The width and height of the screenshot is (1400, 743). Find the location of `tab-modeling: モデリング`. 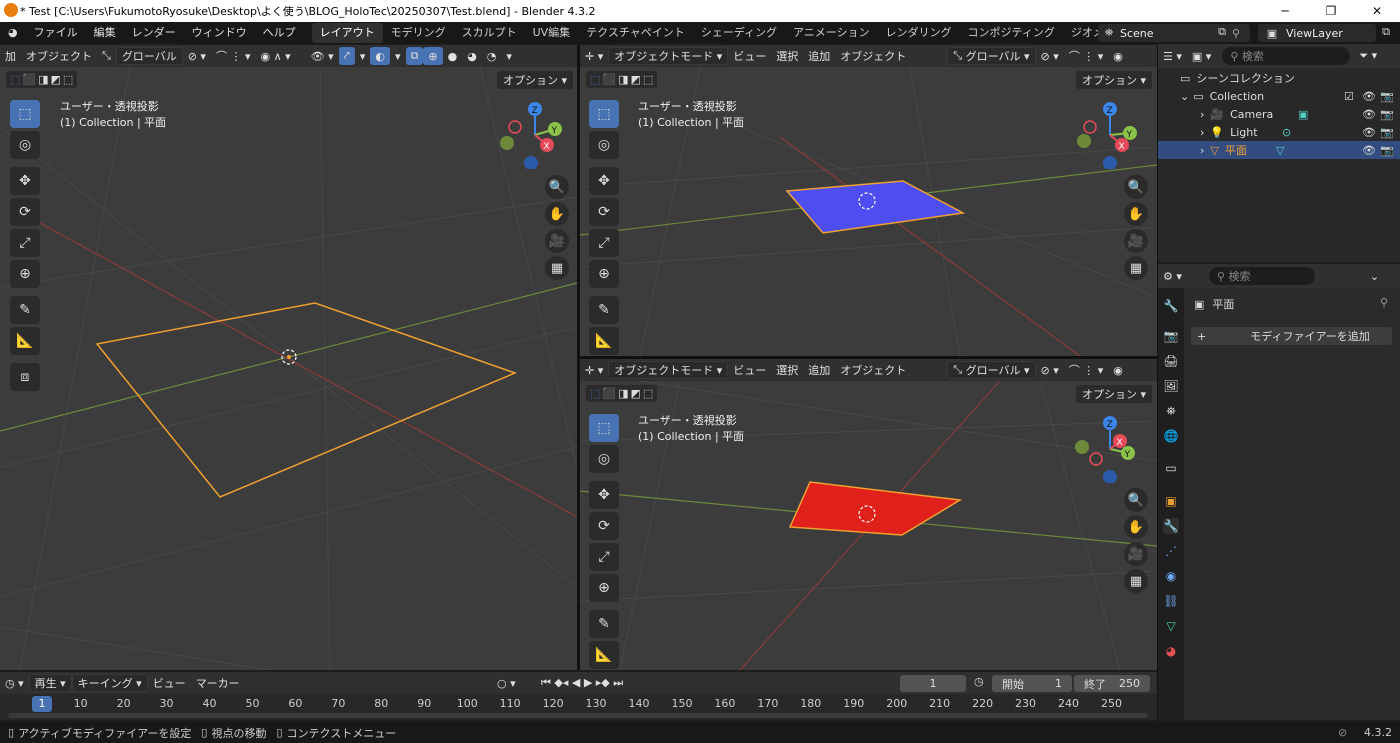

tab-modeling: モデリング is located at coordinates (418, 33).